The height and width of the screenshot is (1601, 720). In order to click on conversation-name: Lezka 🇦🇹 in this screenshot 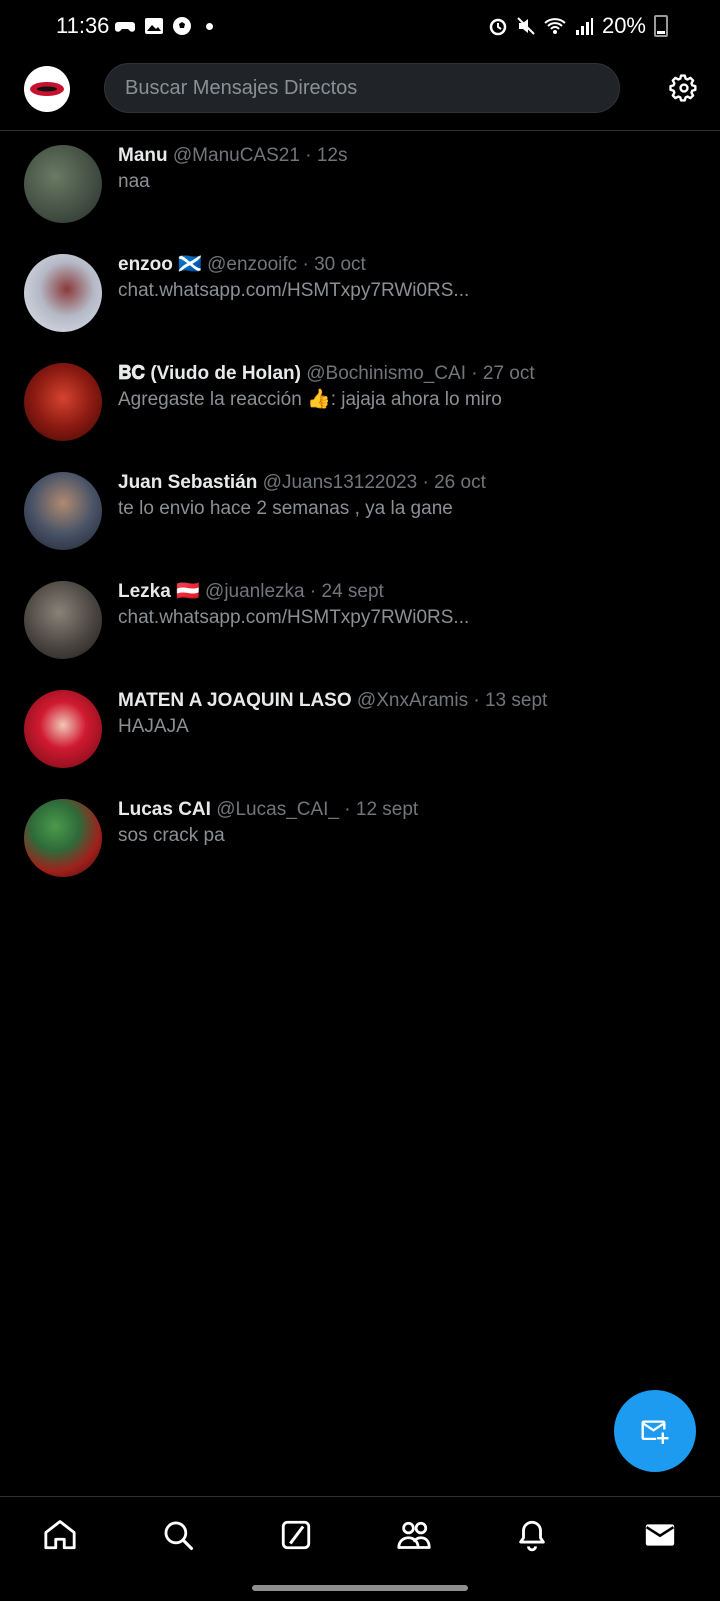, I will do `click(159, 591)`.